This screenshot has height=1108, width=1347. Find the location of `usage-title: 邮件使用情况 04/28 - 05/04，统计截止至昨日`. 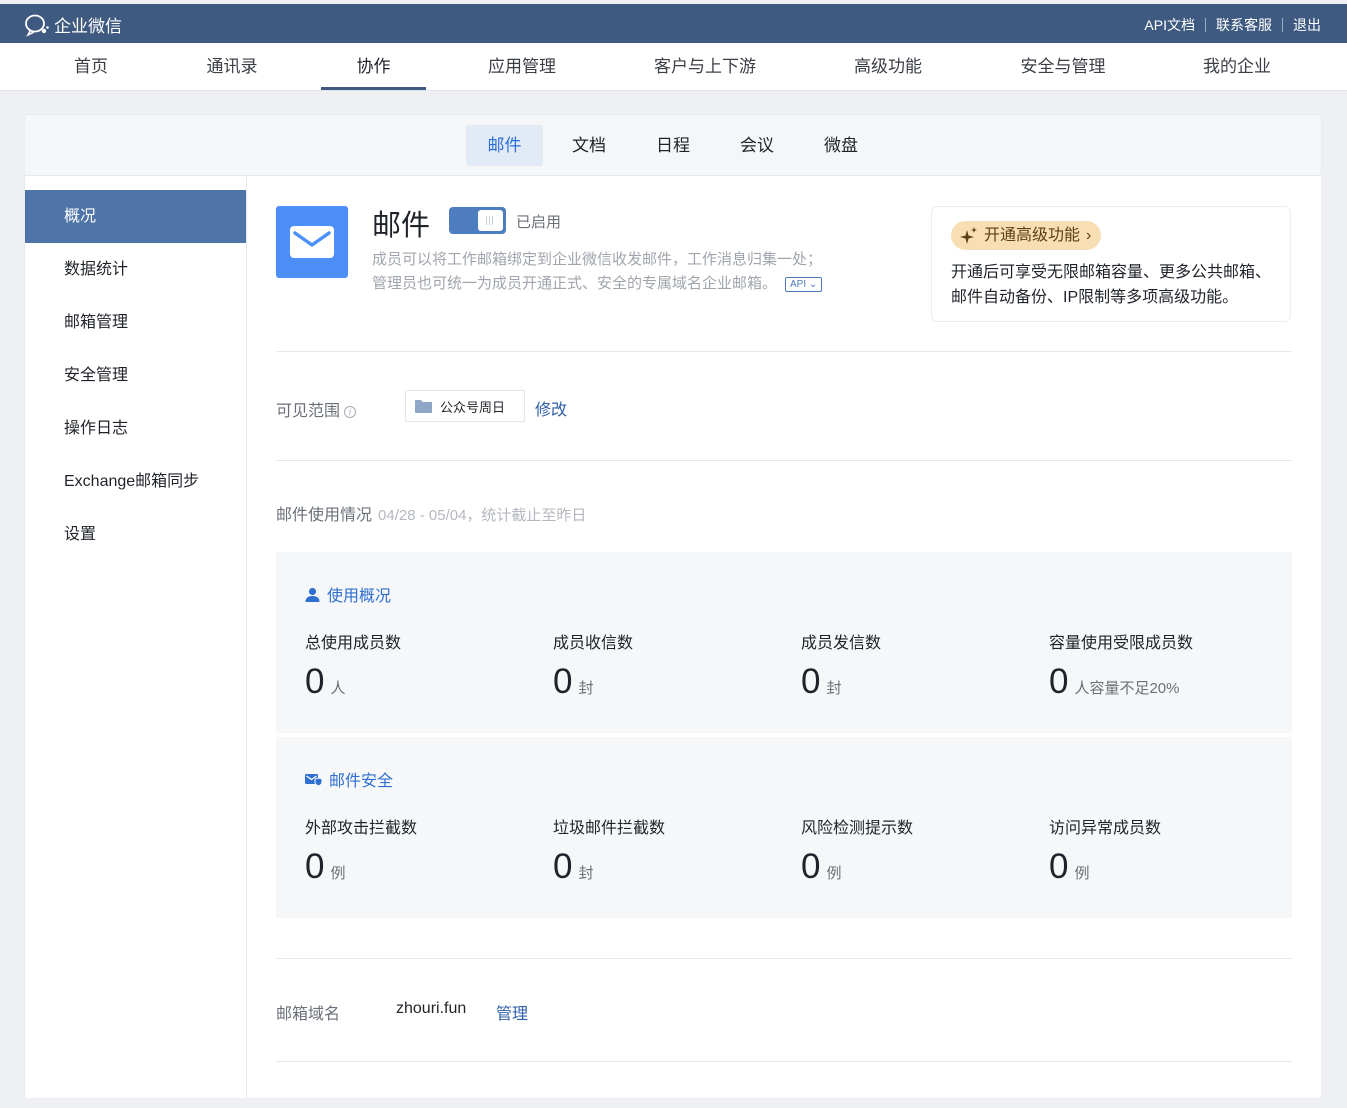

usage-title: 邮件使用情况 04/28 - 05/04，统计截止至昨日 is located at coordinates (431, 513).